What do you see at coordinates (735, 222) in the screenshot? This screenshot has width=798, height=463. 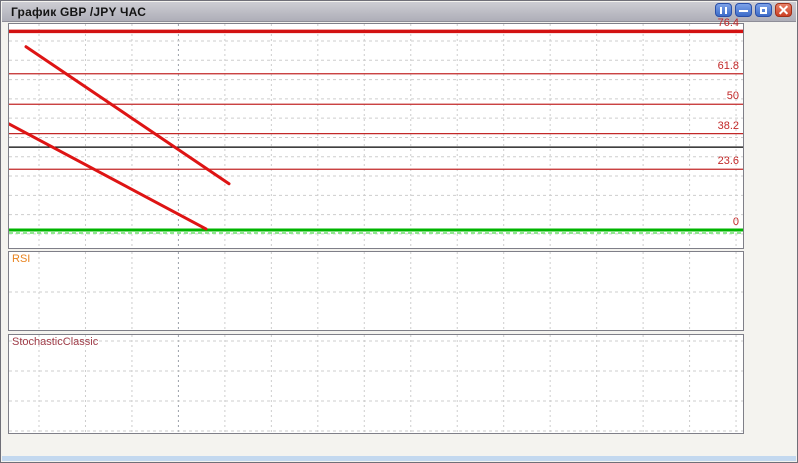 I see `fib-level-label: 0` at bounding box center [735, 222].